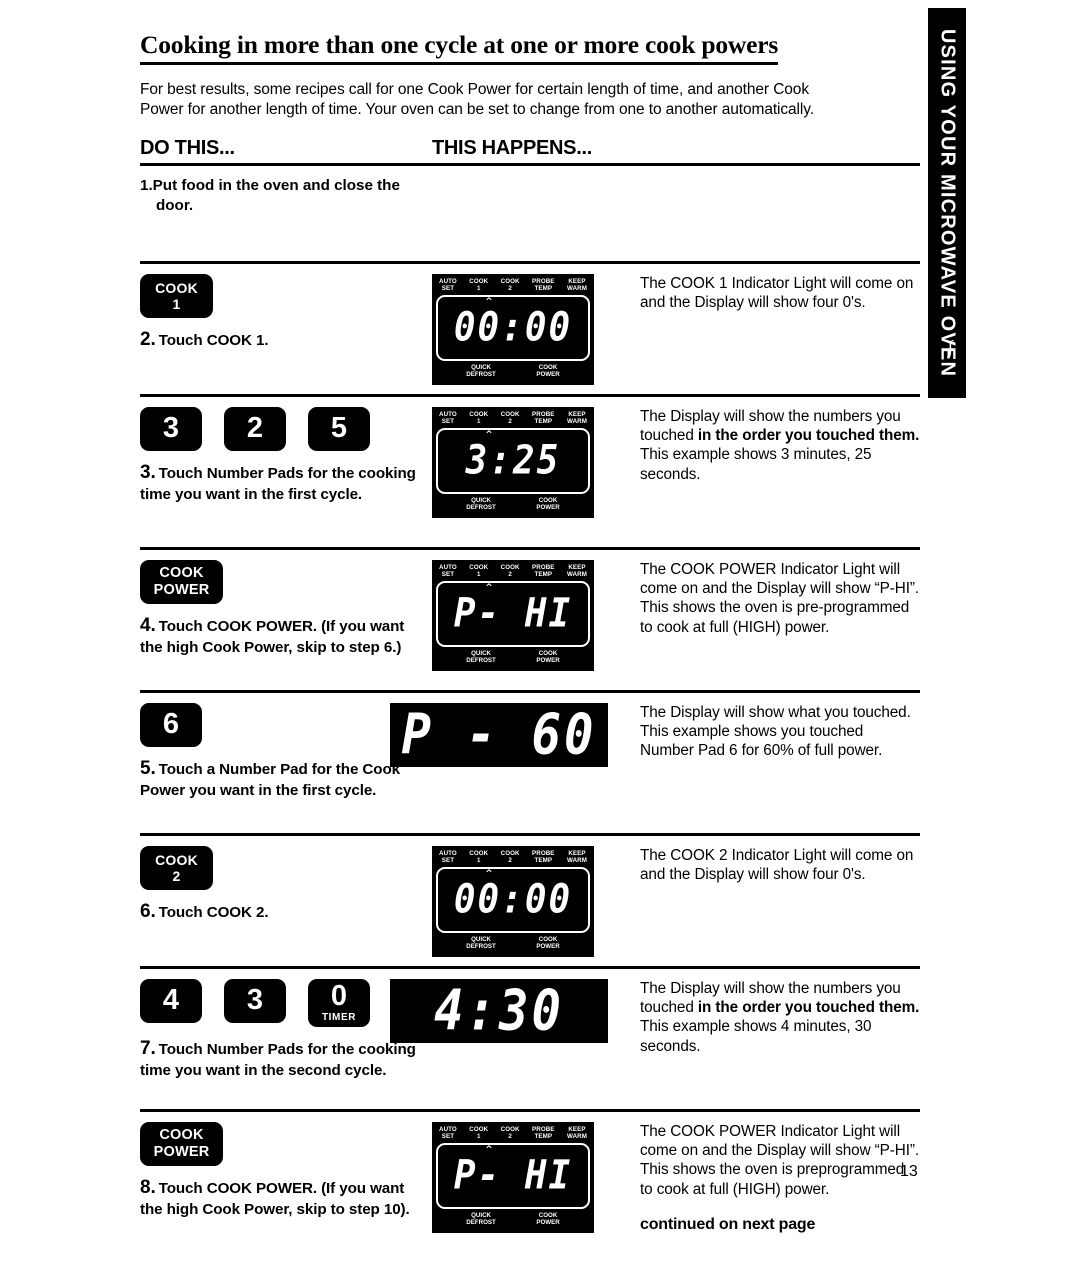 The height and width of the screenshot is (1262, 1080). I want to click on cook-cycle-button: COOK 2, so click(176, 867).